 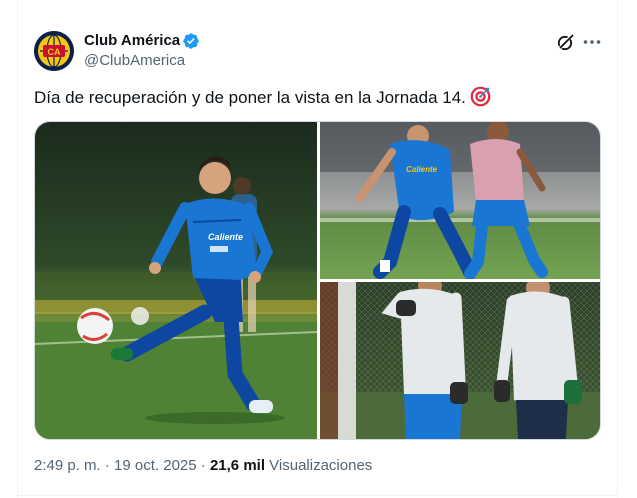 I want to click on photo-players-training: Caliente, so click(x=460, y=200).